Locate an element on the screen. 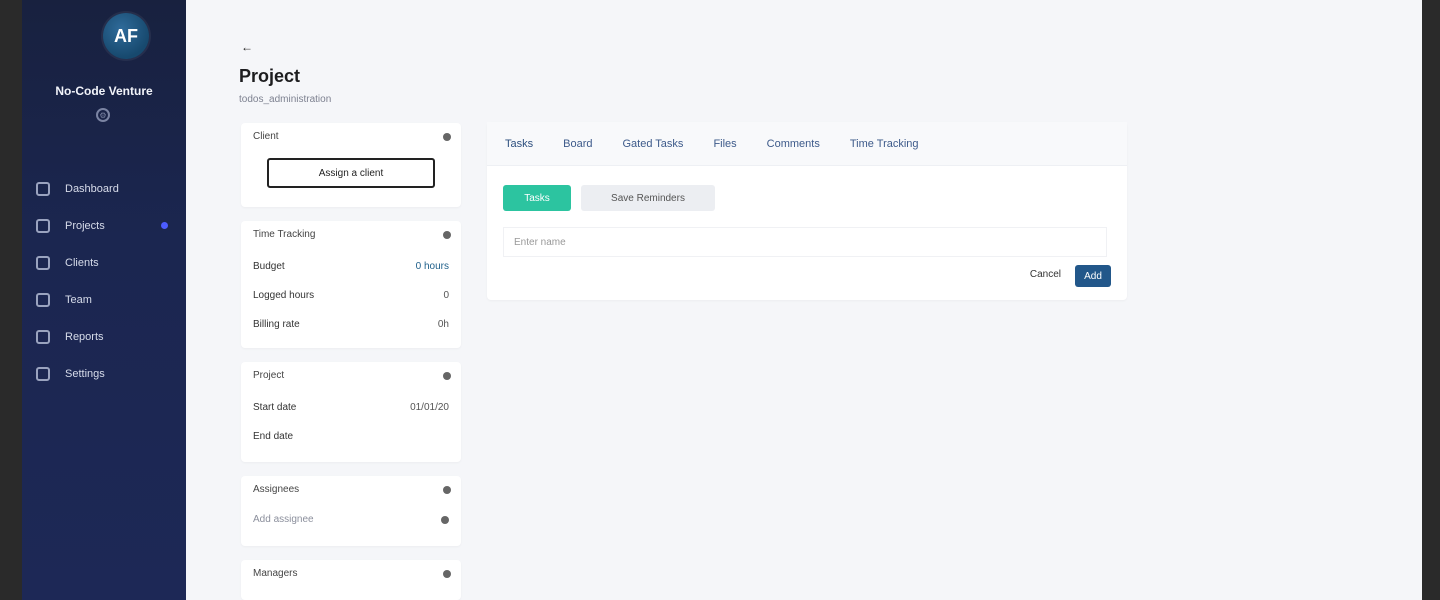 This screenshot has height=600, width=1440. reports-icon is located at coordinates (43, 336).